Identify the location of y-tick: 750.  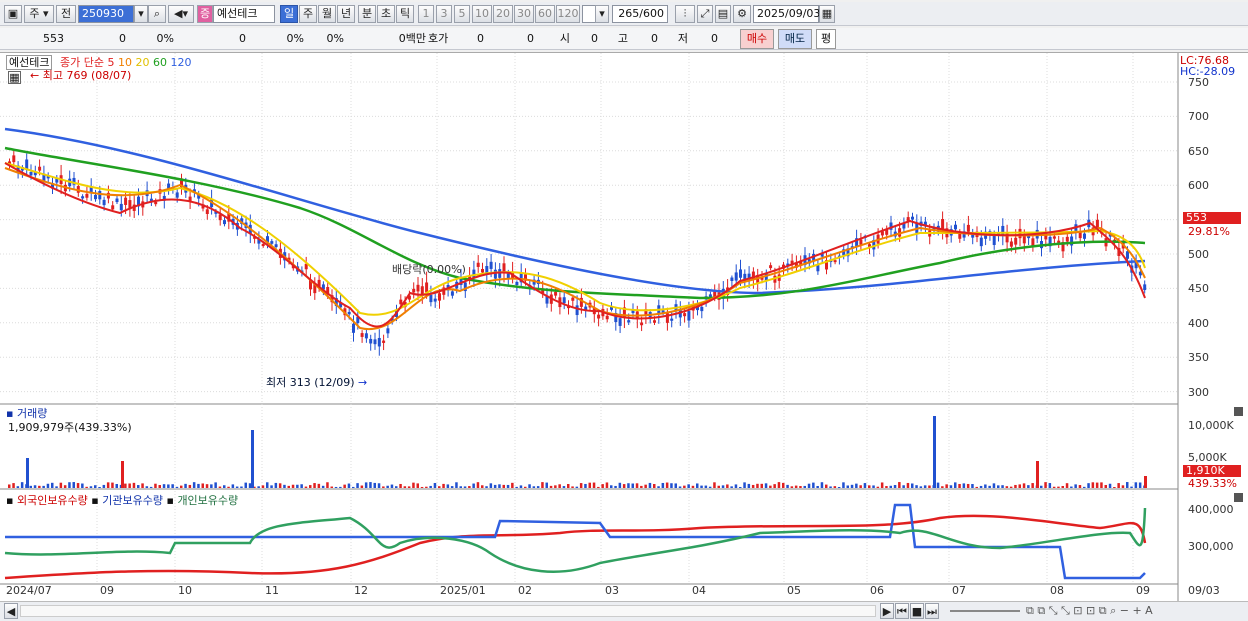
(1198, 82).